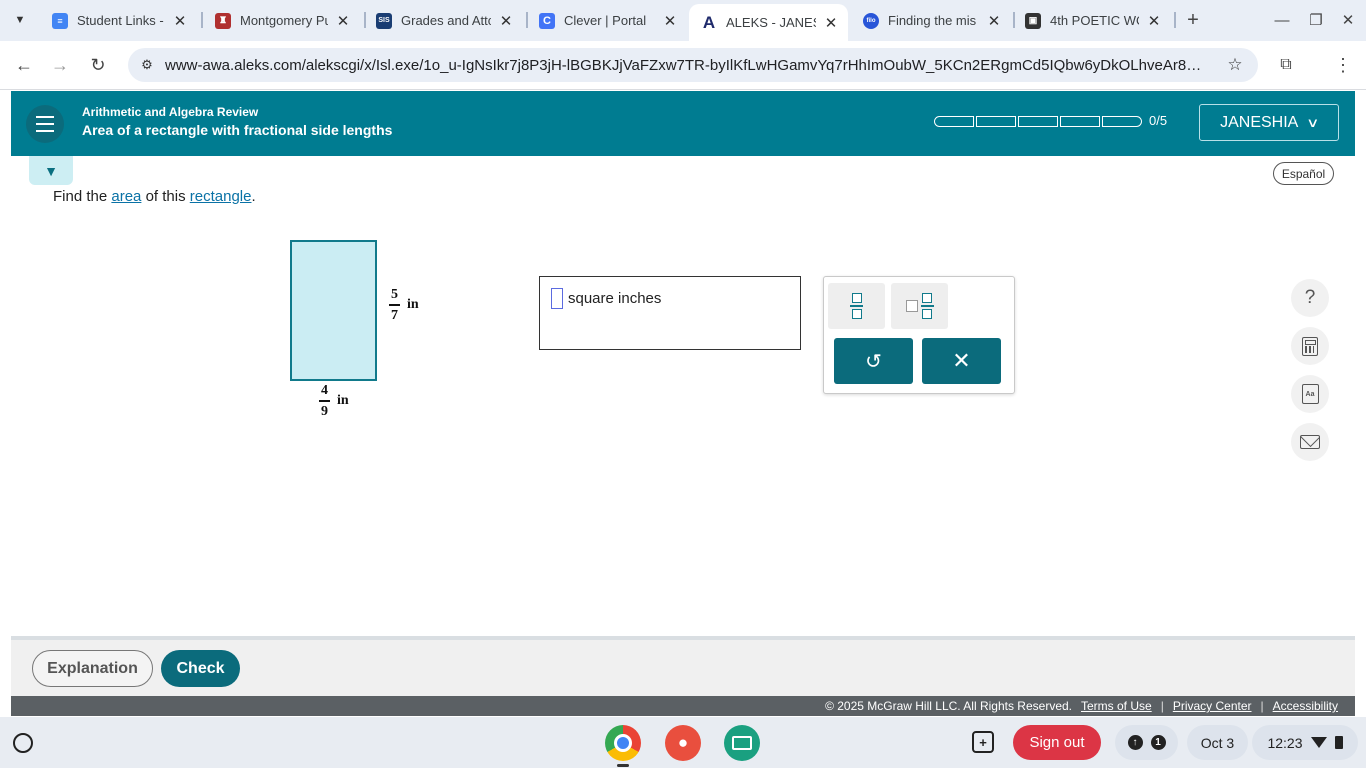 This screenshot has width=1366, height=768. I want to click on fraction-key, so click(856, 306).